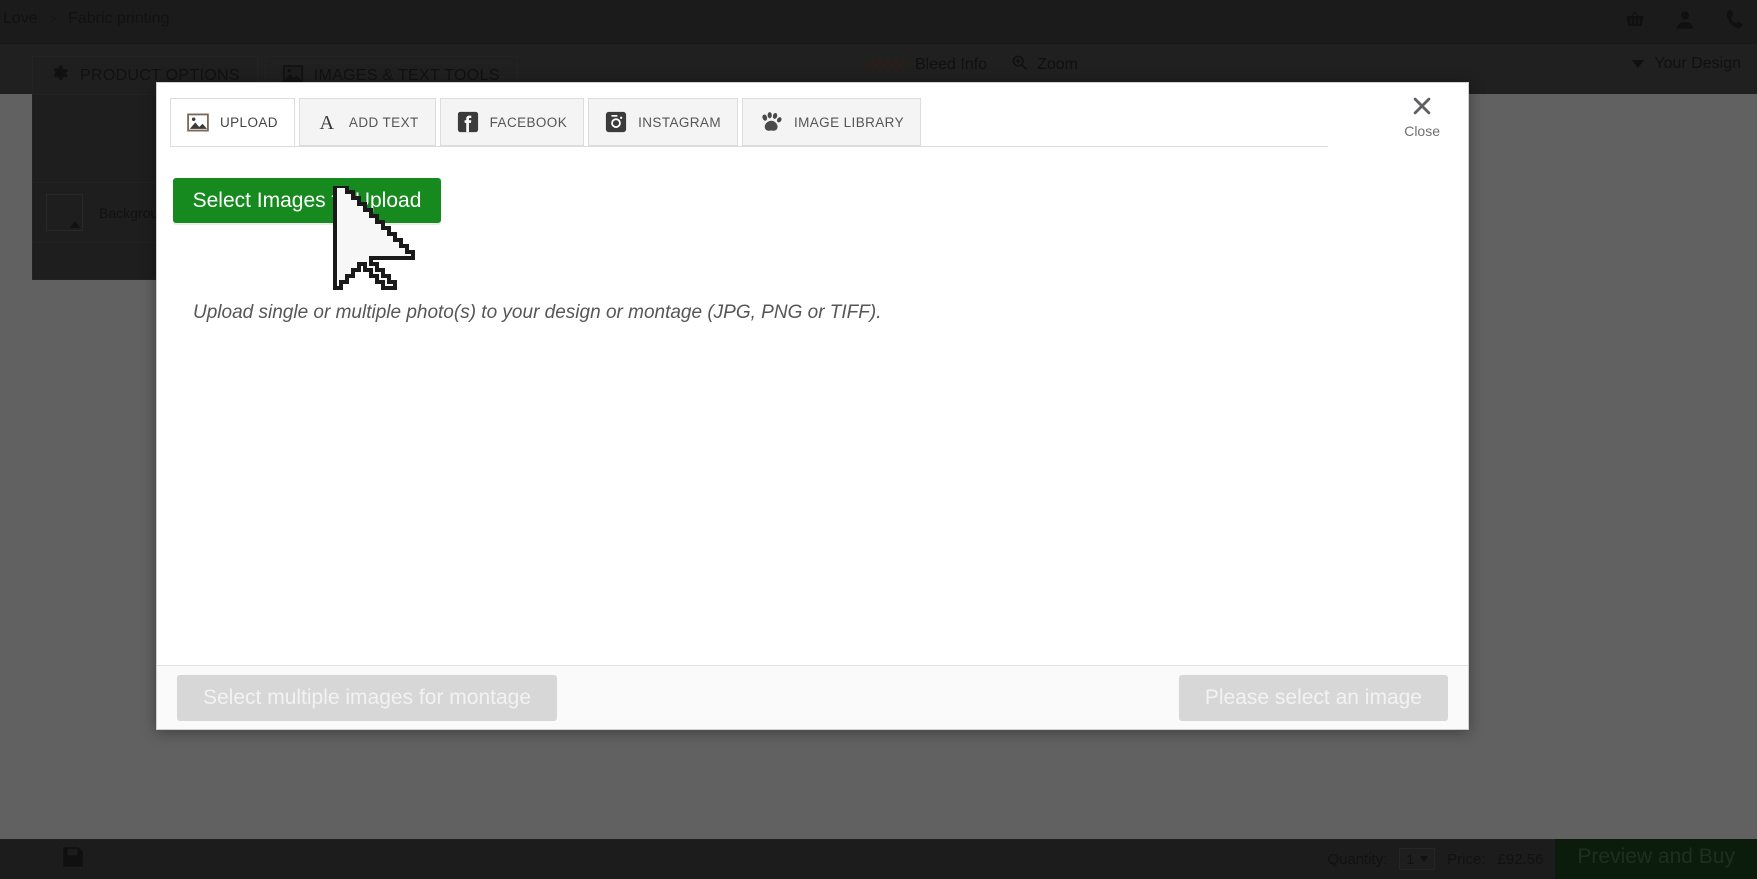  What do you see at coordinates (1417, 859) in the screenshot?
I see `quantity-stepper: 1` at bounding box center [1417, 859].